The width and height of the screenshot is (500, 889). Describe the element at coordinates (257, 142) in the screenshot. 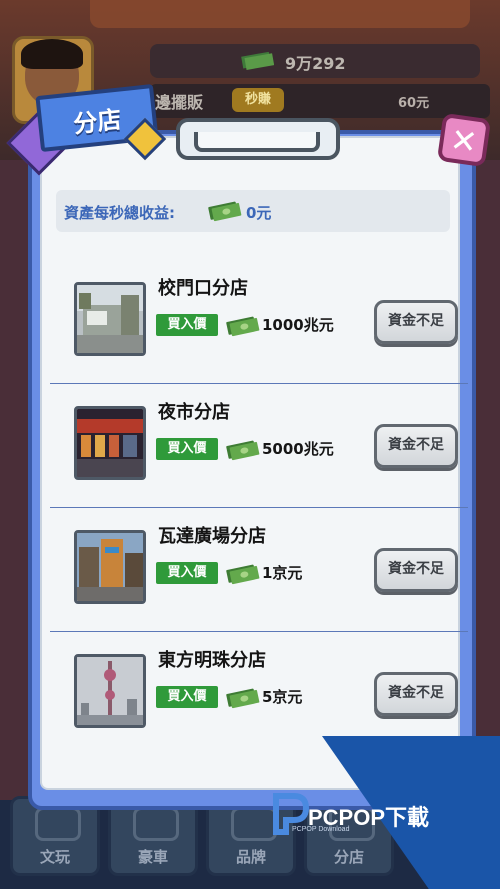

I see `clipboard-clip-inner` at that location.